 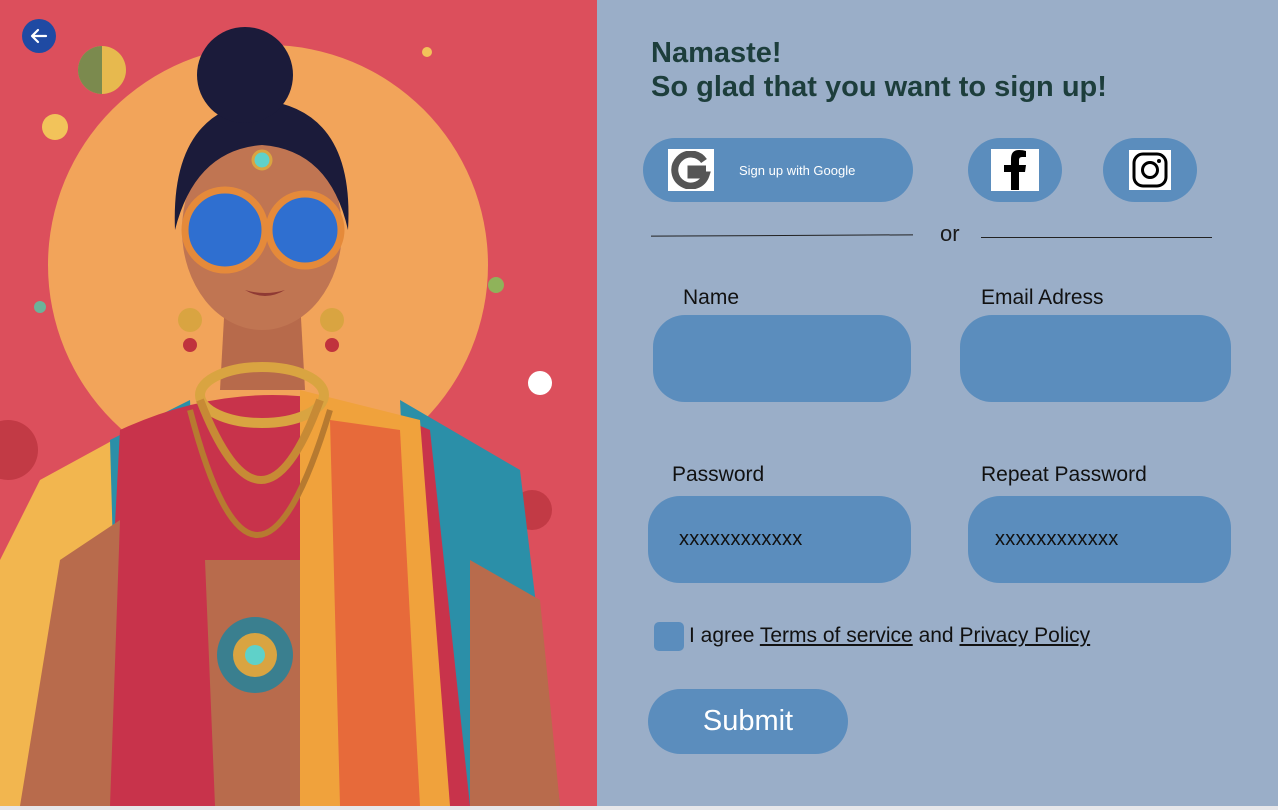 What do you see at coordinates (722, 635) in the screenshot?
I see `agreement-prefix: I agree` at bounding box center [722, 635].